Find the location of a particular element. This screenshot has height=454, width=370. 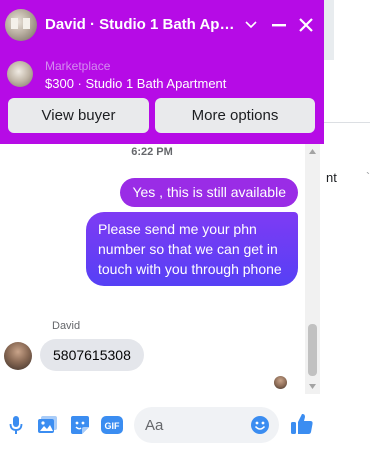

background-tick: ` is located at coordinates (368, 177).